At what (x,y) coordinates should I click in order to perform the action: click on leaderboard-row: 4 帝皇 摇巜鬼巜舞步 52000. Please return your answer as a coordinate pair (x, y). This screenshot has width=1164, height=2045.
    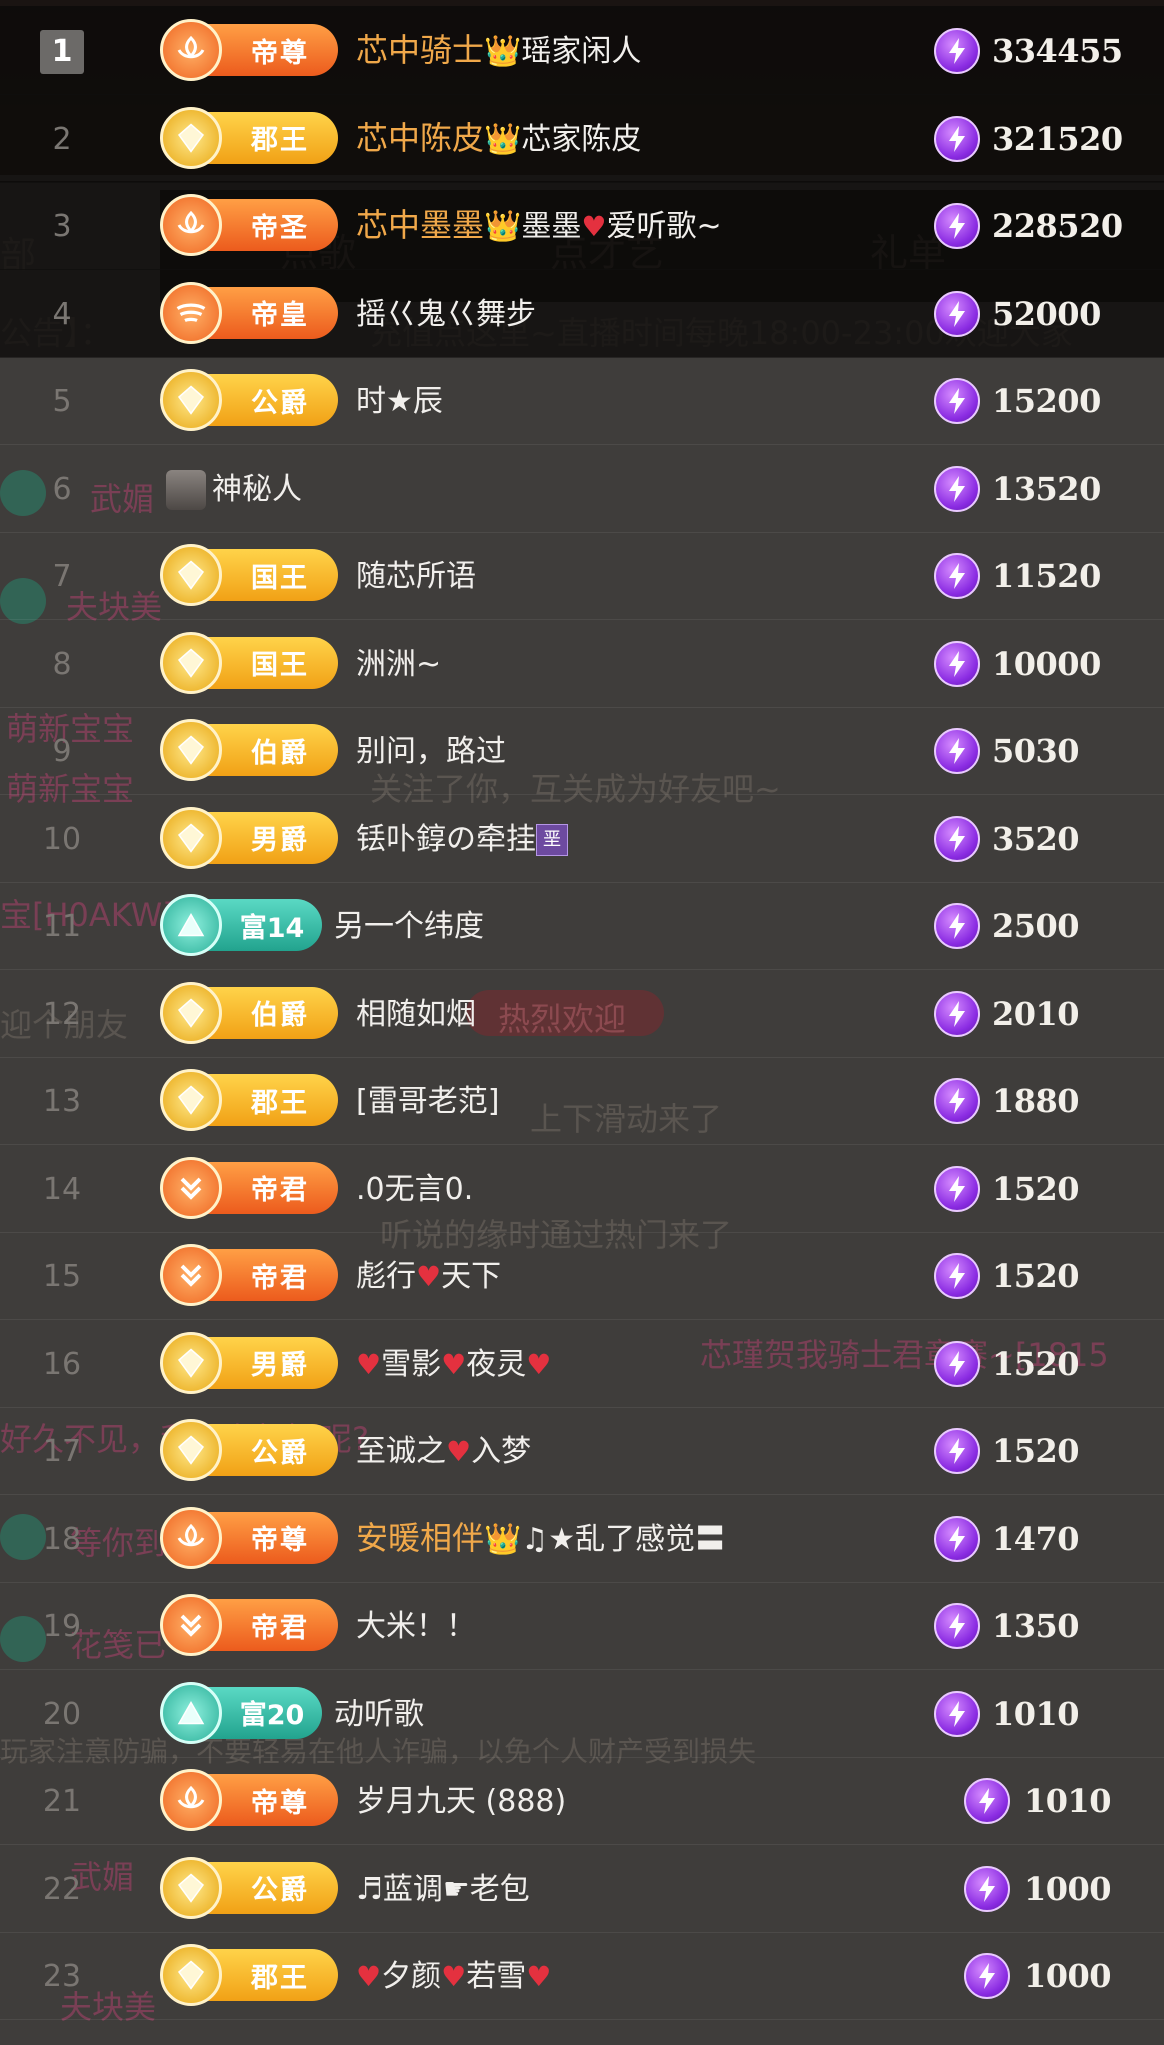
    Looking at the image, I should click on (582, 313).